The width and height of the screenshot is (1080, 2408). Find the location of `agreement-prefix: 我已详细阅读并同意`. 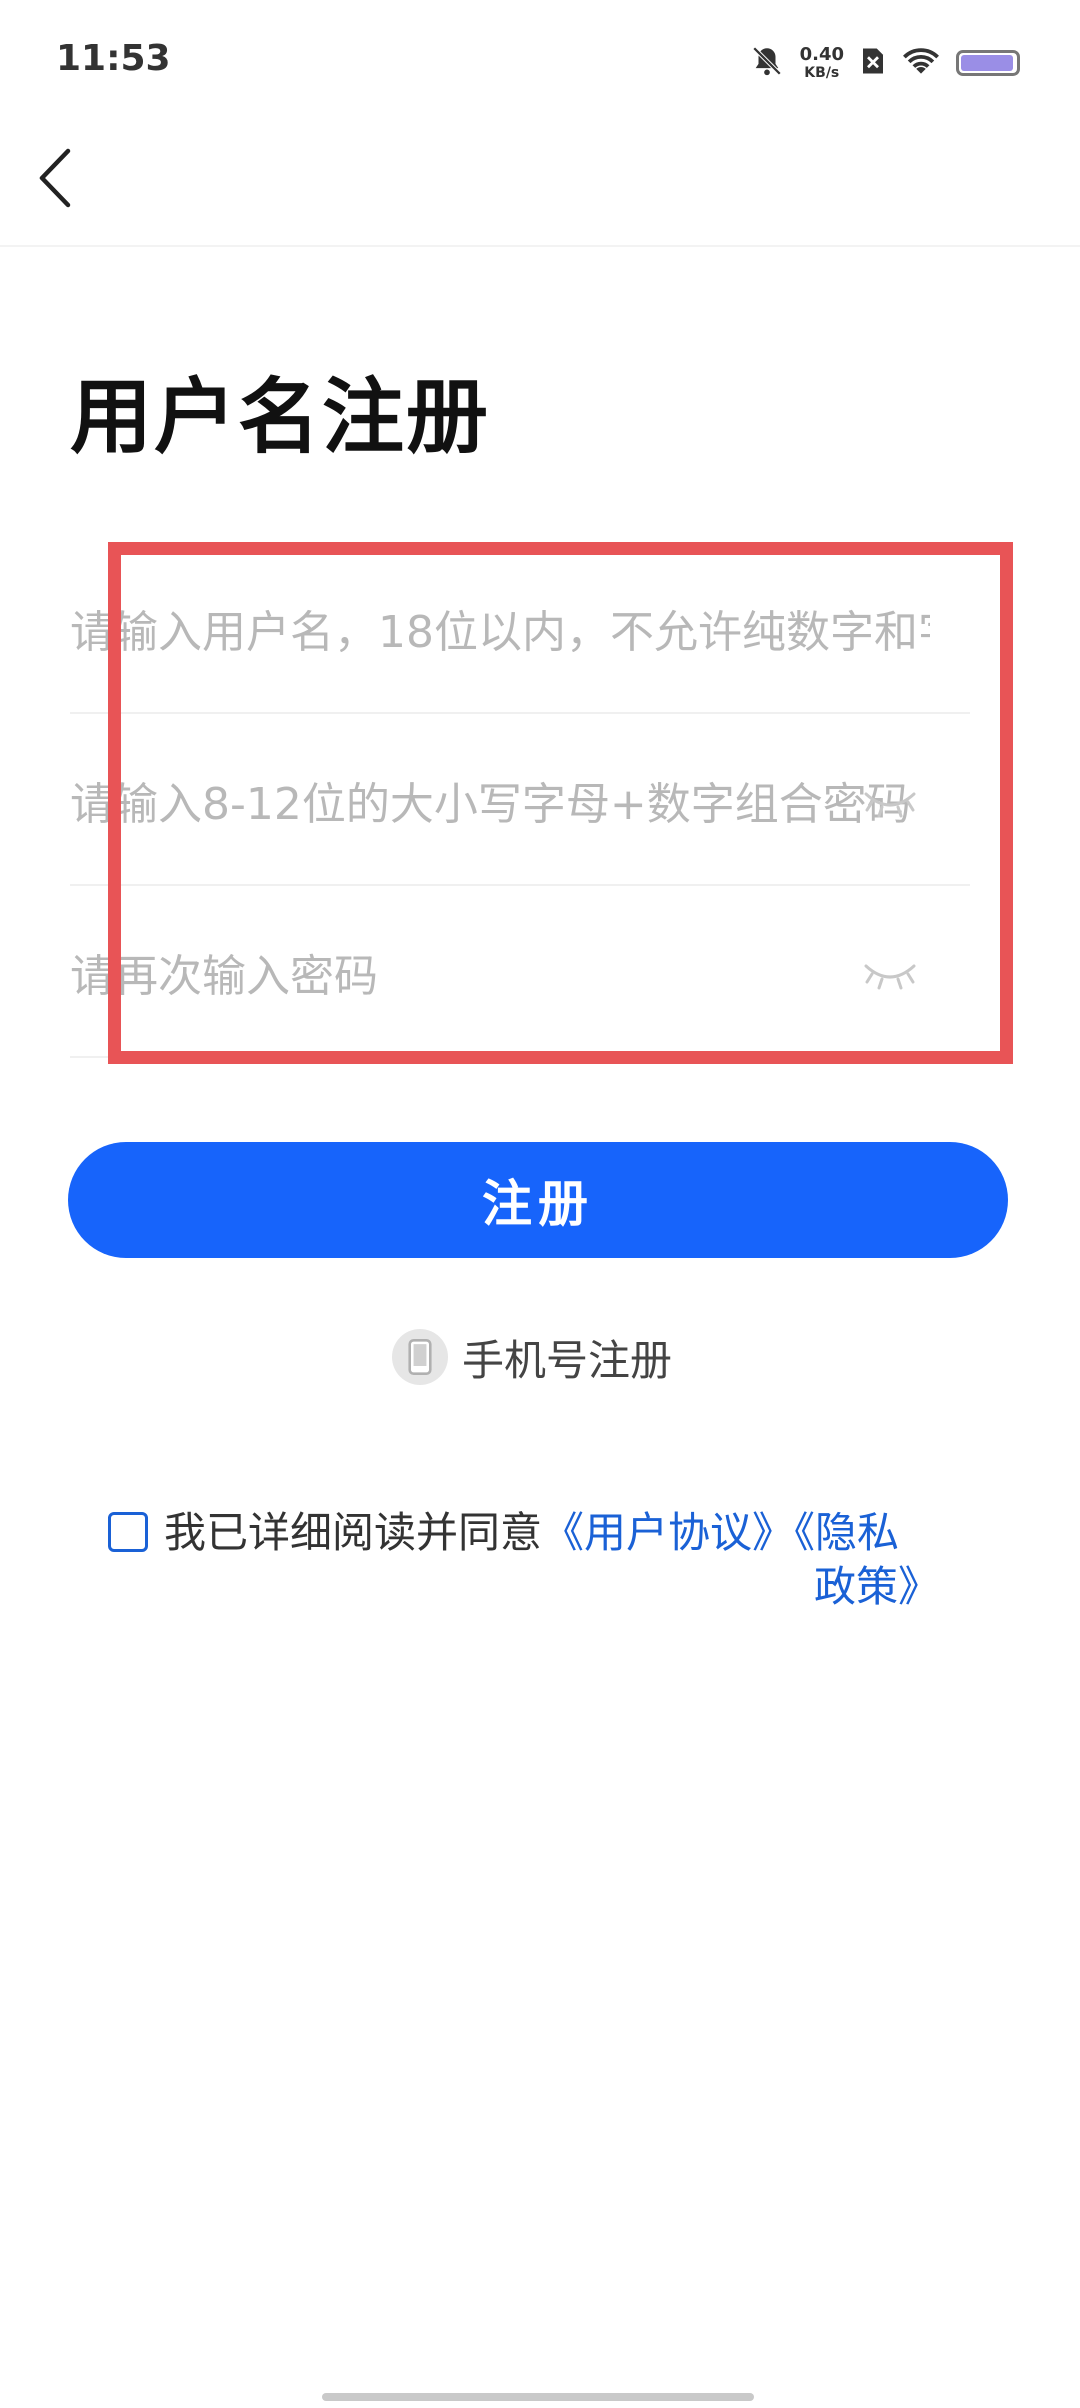

agreement-prefix: 我已详细阅读并同意 is located at coordinates (353, 1532).